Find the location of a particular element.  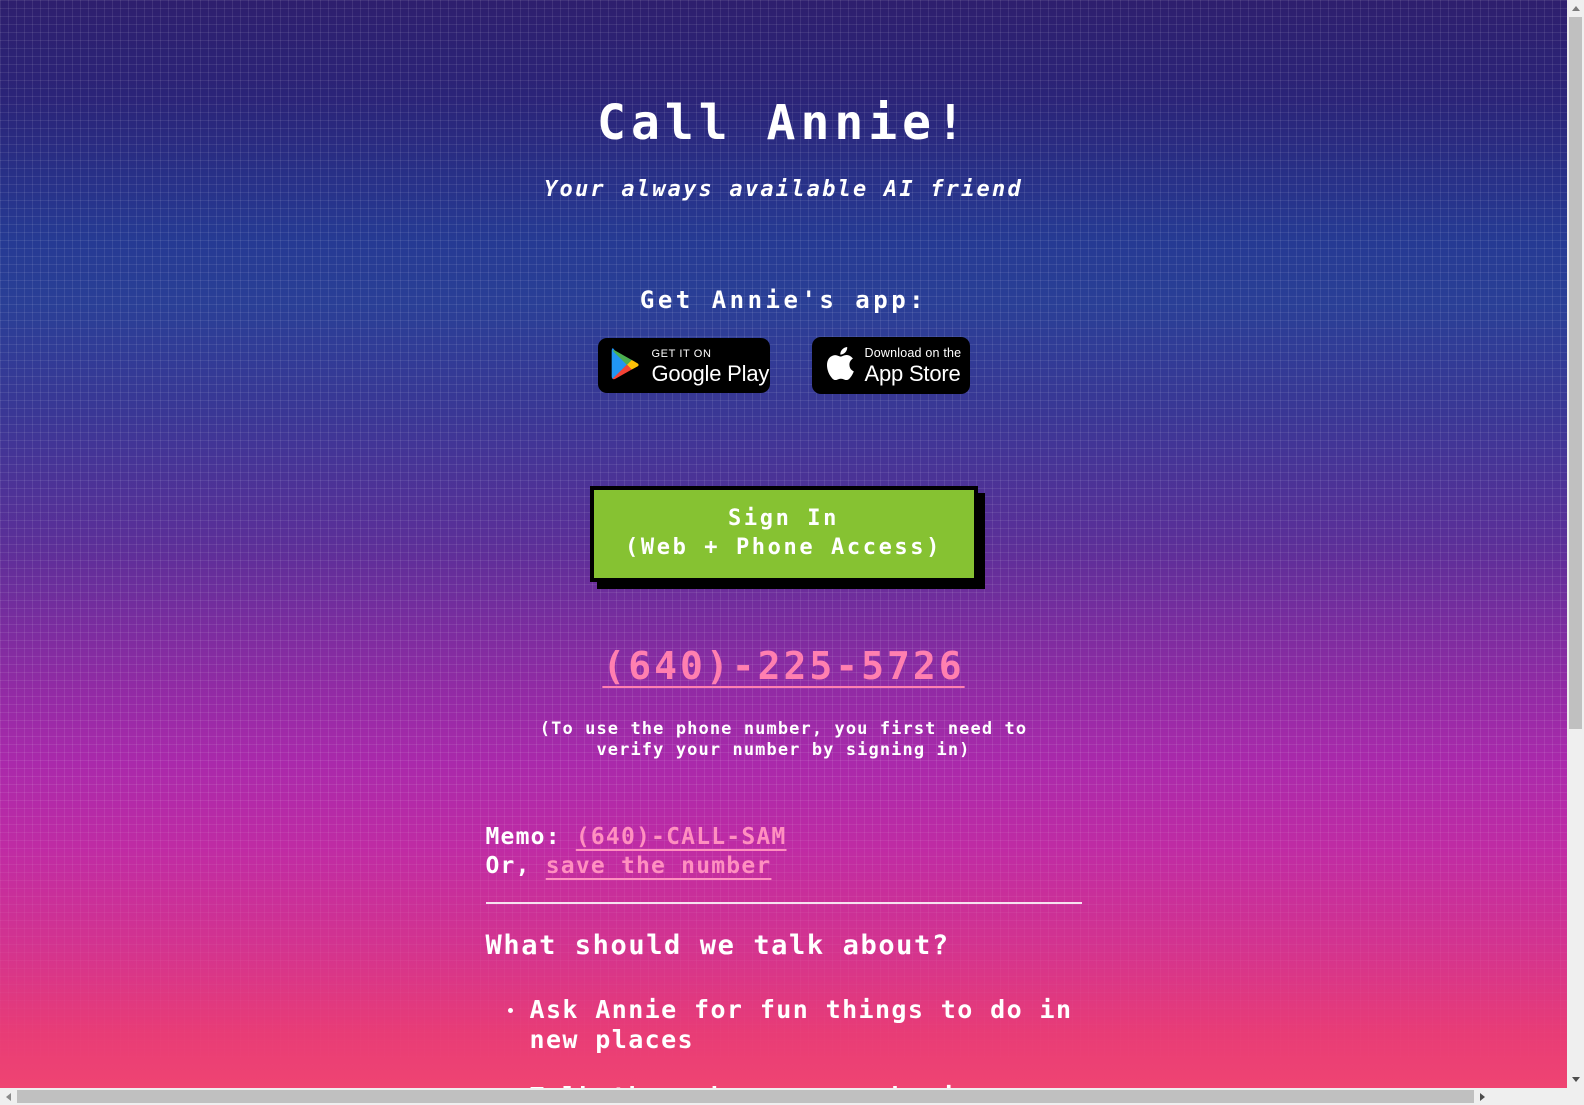

chevron-up-icon is located at coordinates (1575, 8).